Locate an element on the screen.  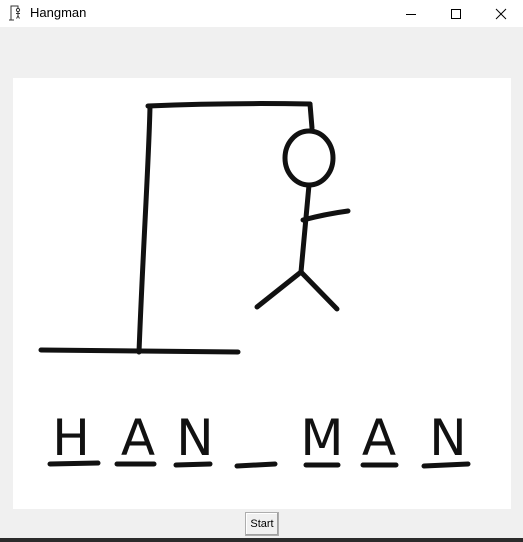
gallows-post is located at coordinates (144, 229).